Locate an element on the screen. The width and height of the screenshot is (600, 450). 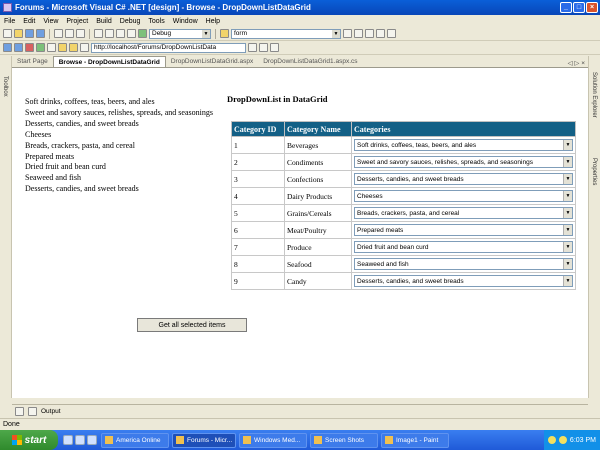
toolbox-tab: Toolbox is located at coordinates (5, 86).